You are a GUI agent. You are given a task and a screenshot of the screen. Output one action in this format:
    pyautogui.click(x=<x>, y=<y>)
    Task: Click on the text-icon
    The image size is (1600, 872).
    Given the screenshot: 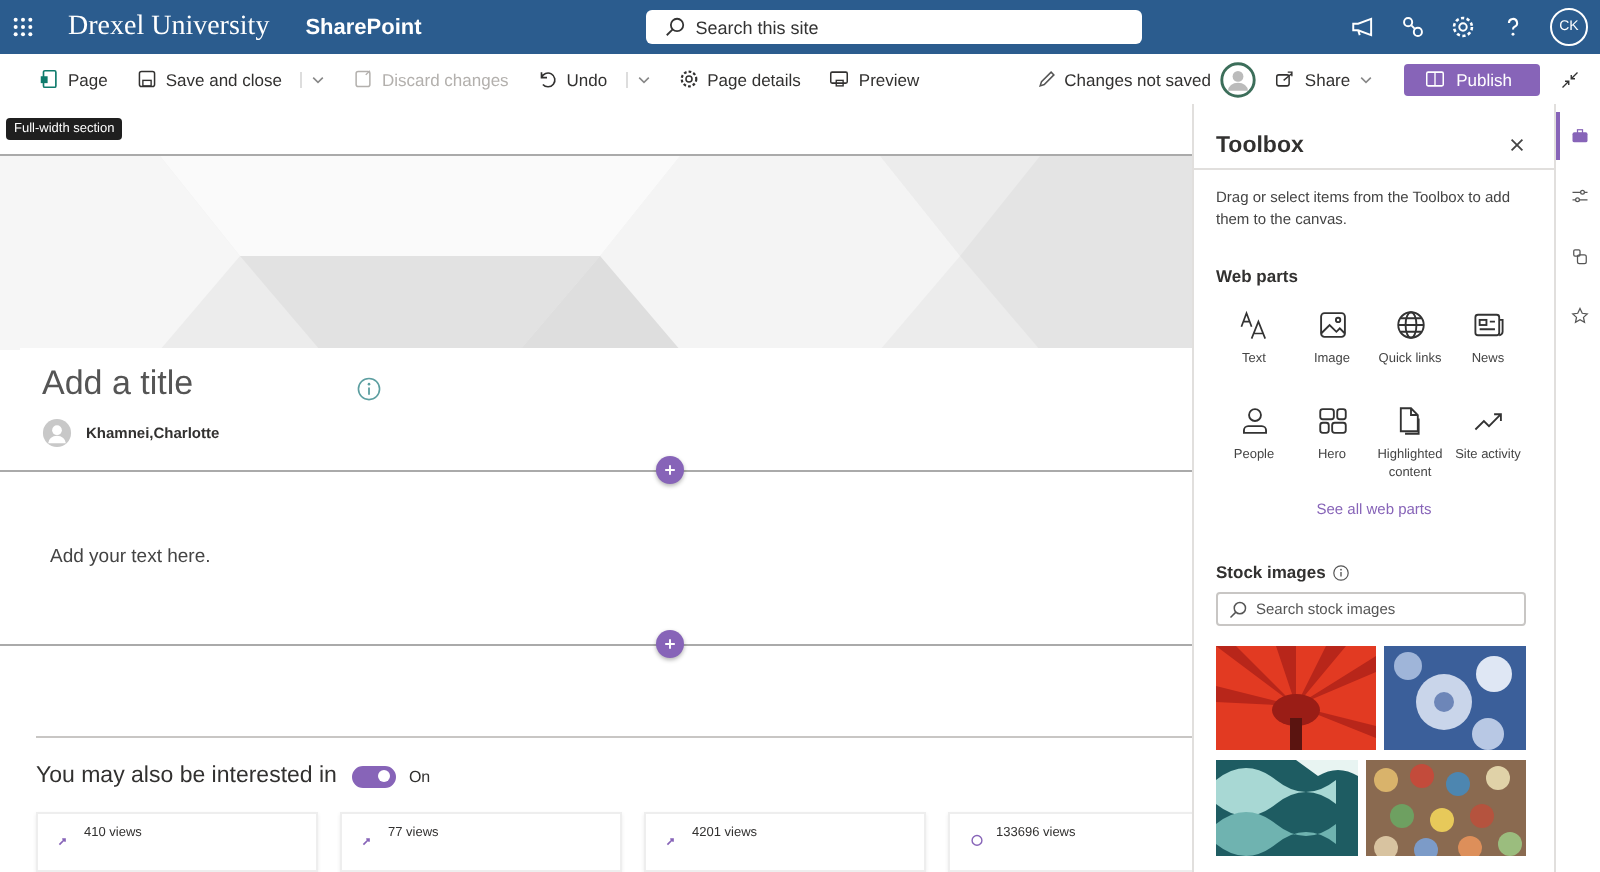 What is the action you would take?
    pyautogui.click(x=1254, y=325)
    